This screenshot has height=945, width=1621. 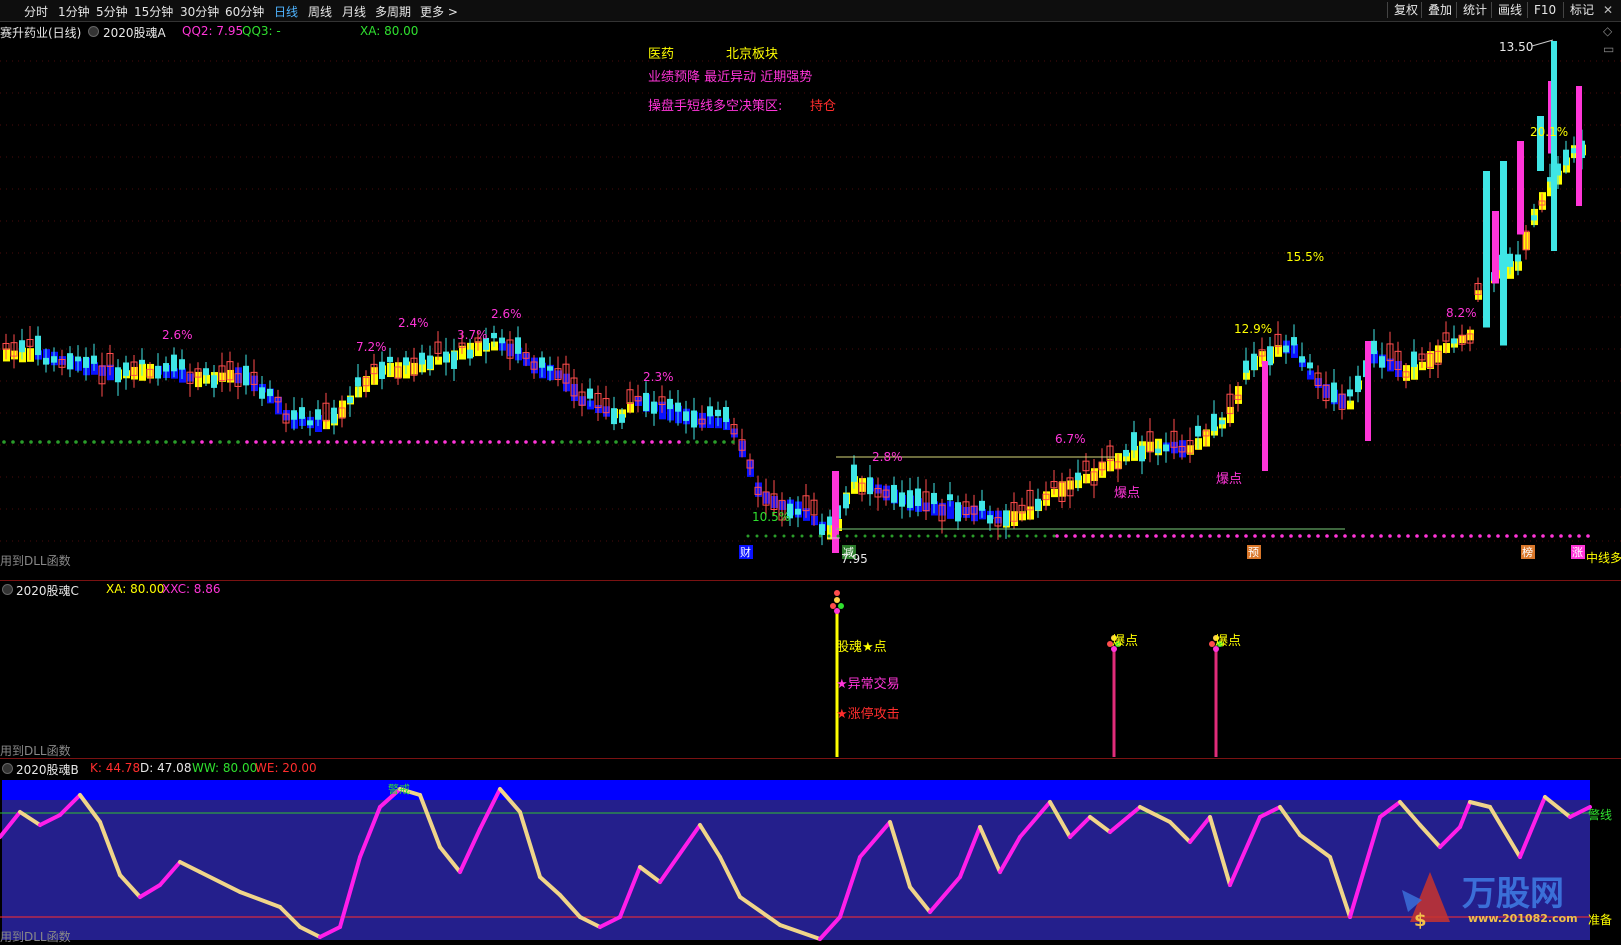 What do you see at coordinates (868, 684) in the screenshot?
I see `abnormal-trade-label: ★异常交易` at bounding box center [868, 684].